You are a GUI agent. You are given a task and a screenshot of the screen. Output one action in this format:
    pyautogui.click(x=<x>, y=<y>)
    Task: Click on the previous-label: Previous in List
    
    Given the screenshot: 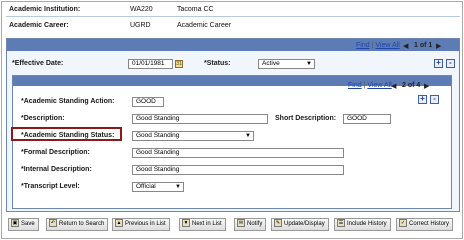 What is the action you would take?
    pyautogui.click(x=145, y=224)
    